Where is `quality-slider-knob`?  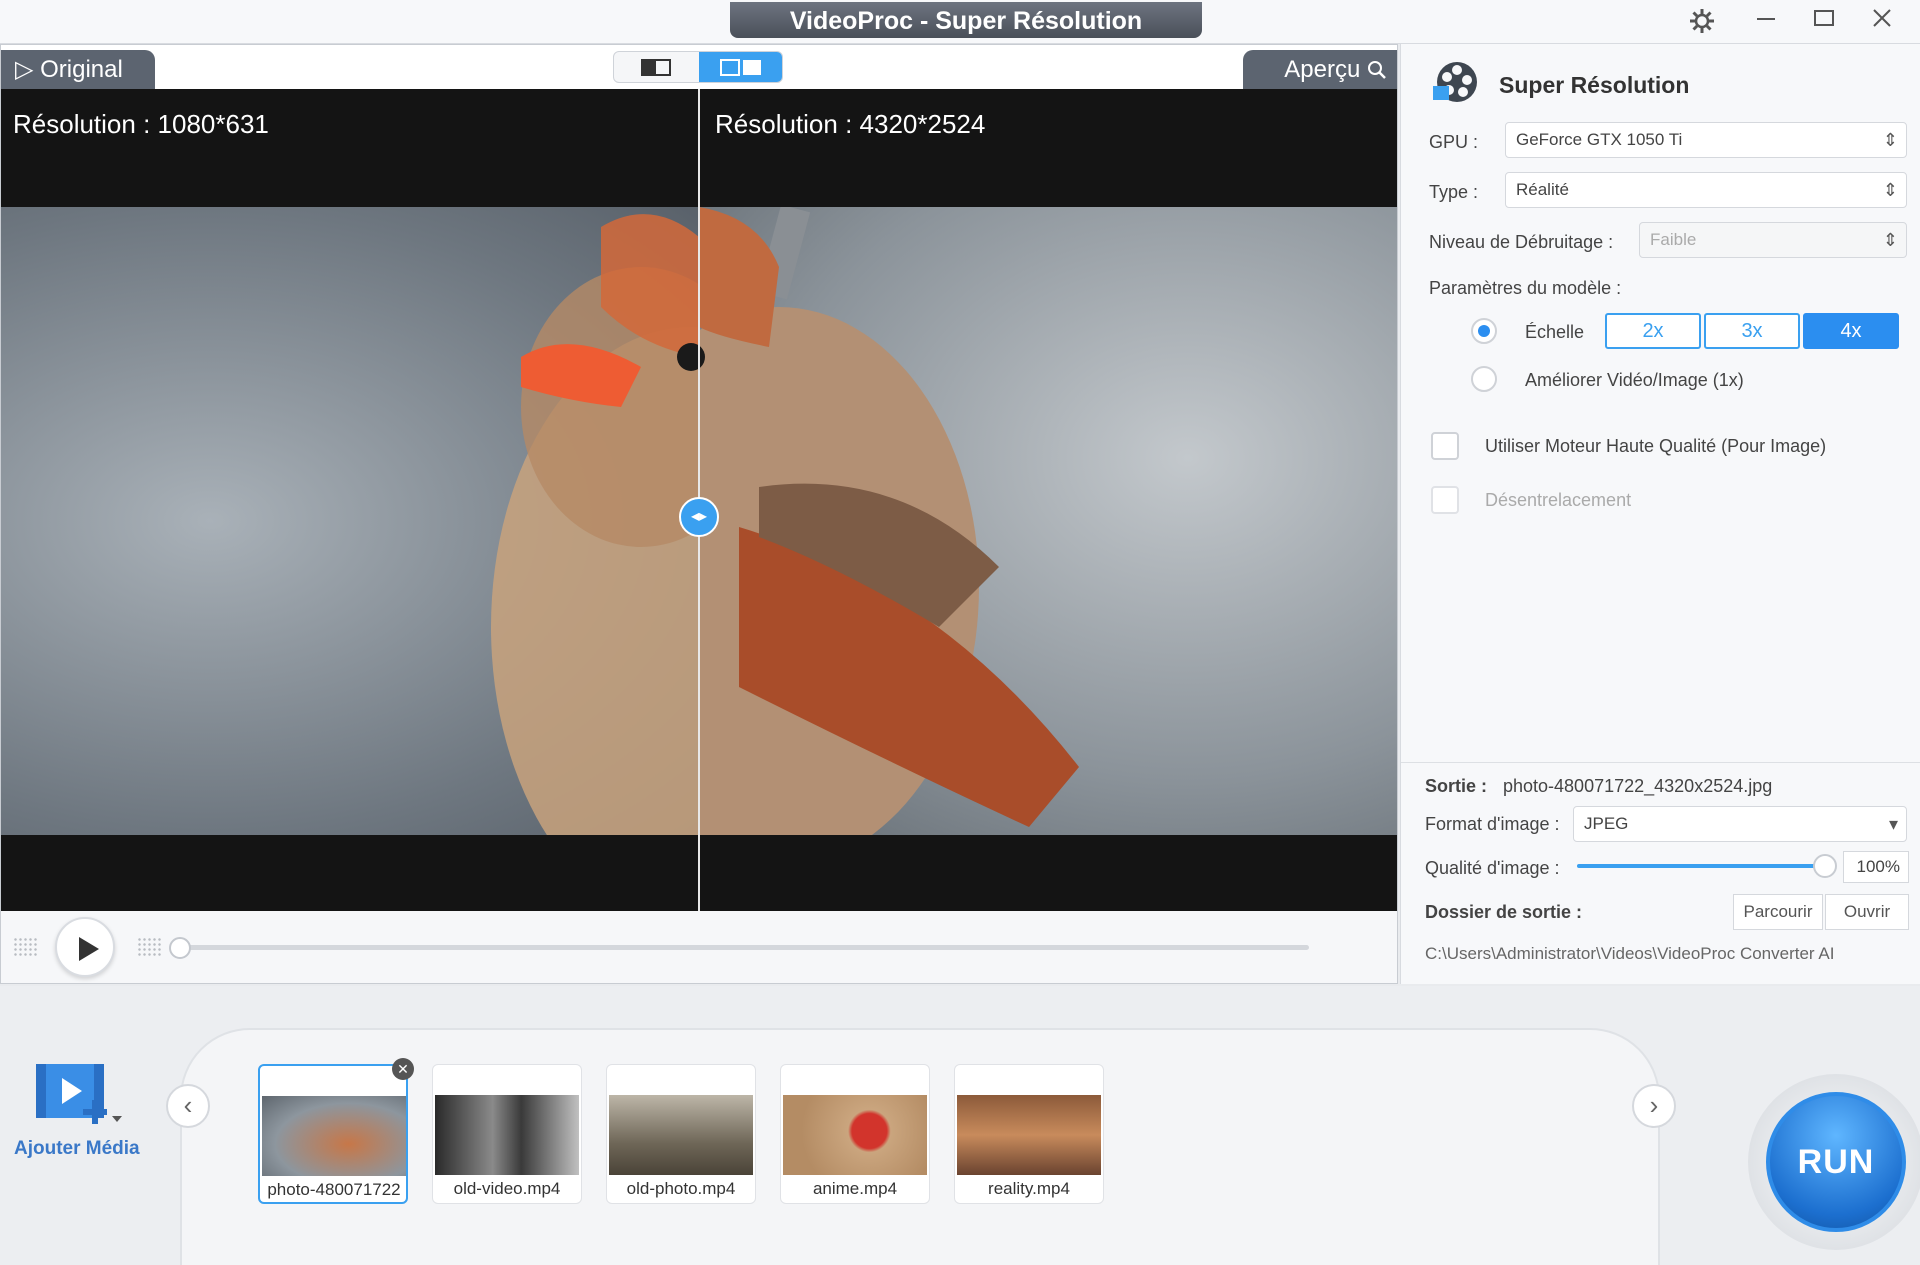 quality-slider-knob is located at coordinates (1825, 866).